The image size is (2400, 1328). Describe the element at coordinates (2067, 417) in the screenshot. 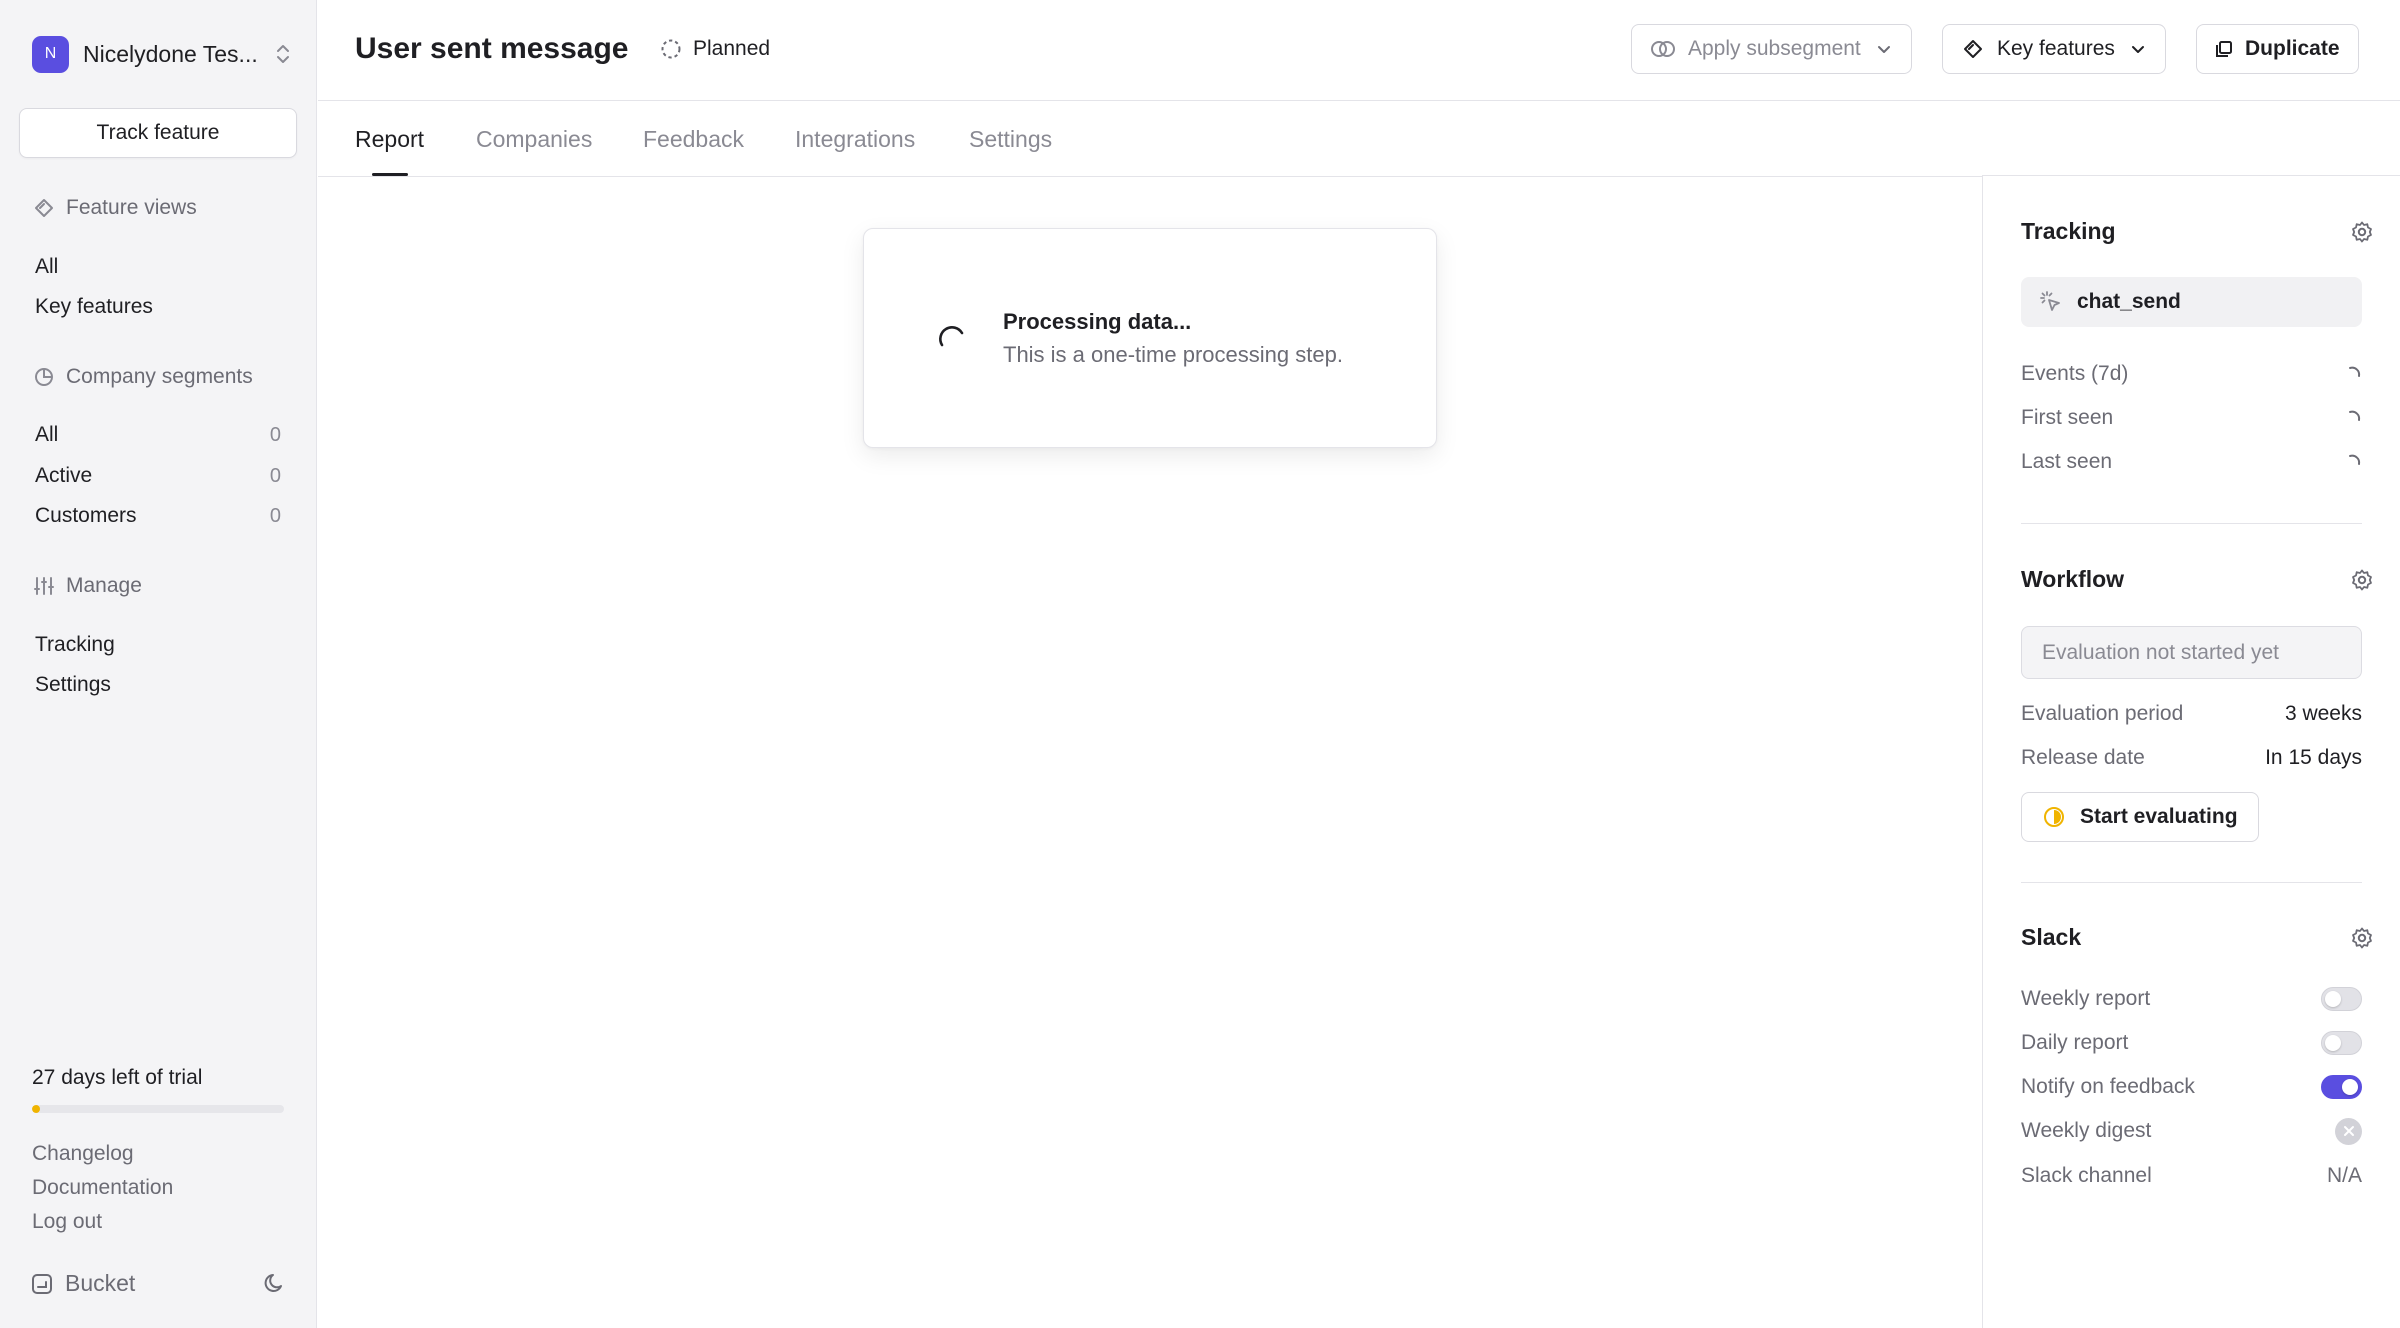

I see `first-seen-label: First seen` at that location.